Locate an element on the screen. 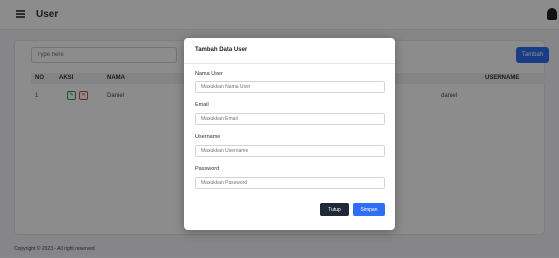  email-input is located at coordinates (290, 119).